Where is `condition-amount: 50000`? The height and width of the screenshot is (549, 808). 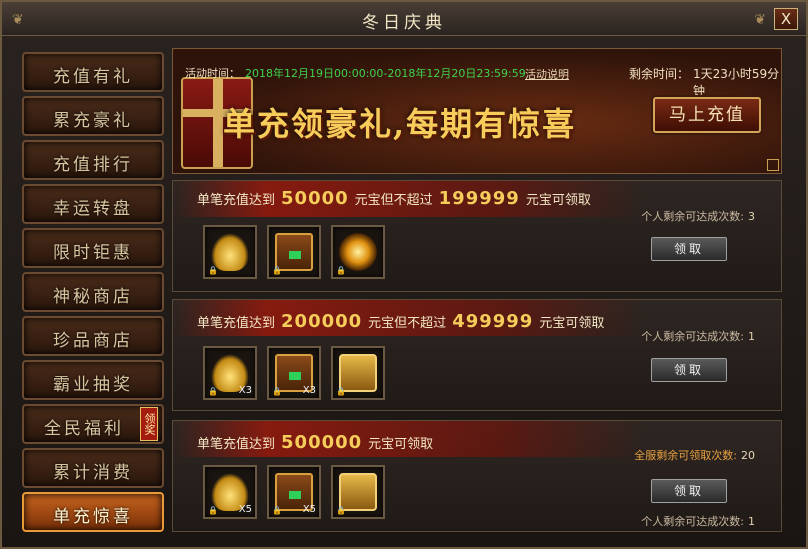
condition-amount: 50000 is located at coordinates (315, 198).